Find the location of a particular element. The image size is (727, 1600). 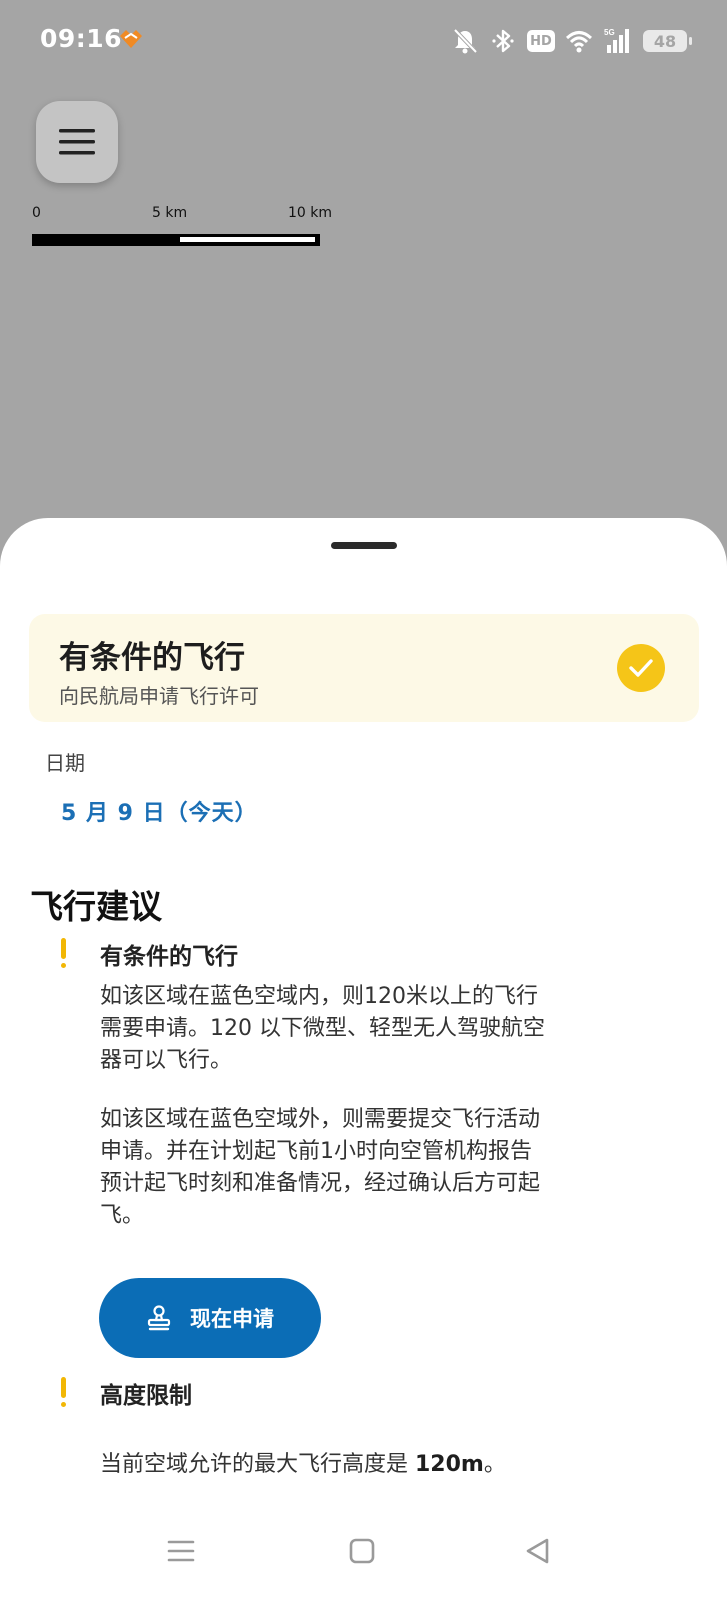

mute-bell-icon is located at coordinates (465, 41).